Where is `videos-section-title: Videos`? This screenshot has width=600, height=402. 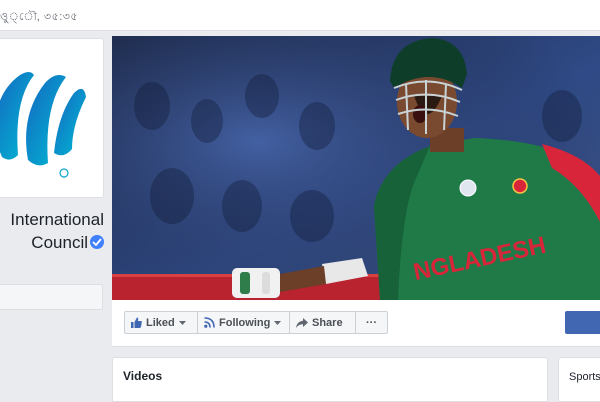
videos-section-title: Videos is located at coordinates (142, 376).